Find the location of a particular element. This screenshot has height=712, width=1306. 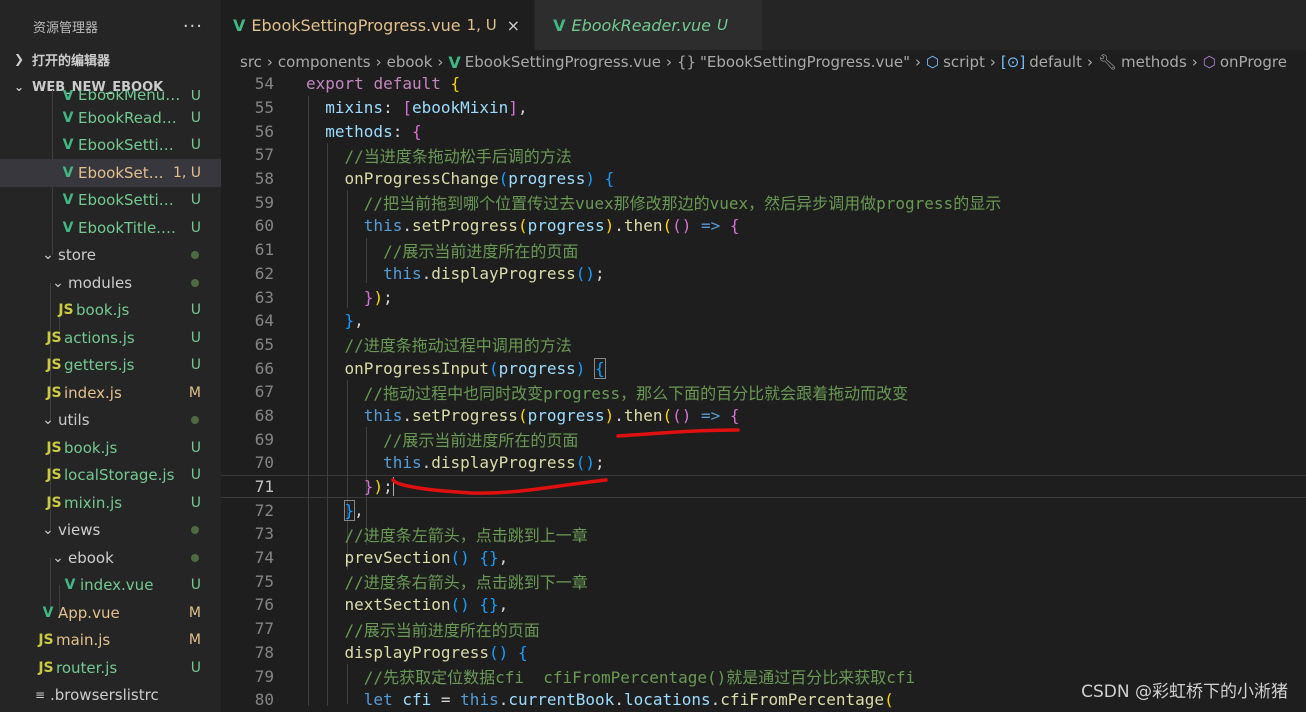

tree-file-main: JS main.js M is located at coordinates (110, 641).